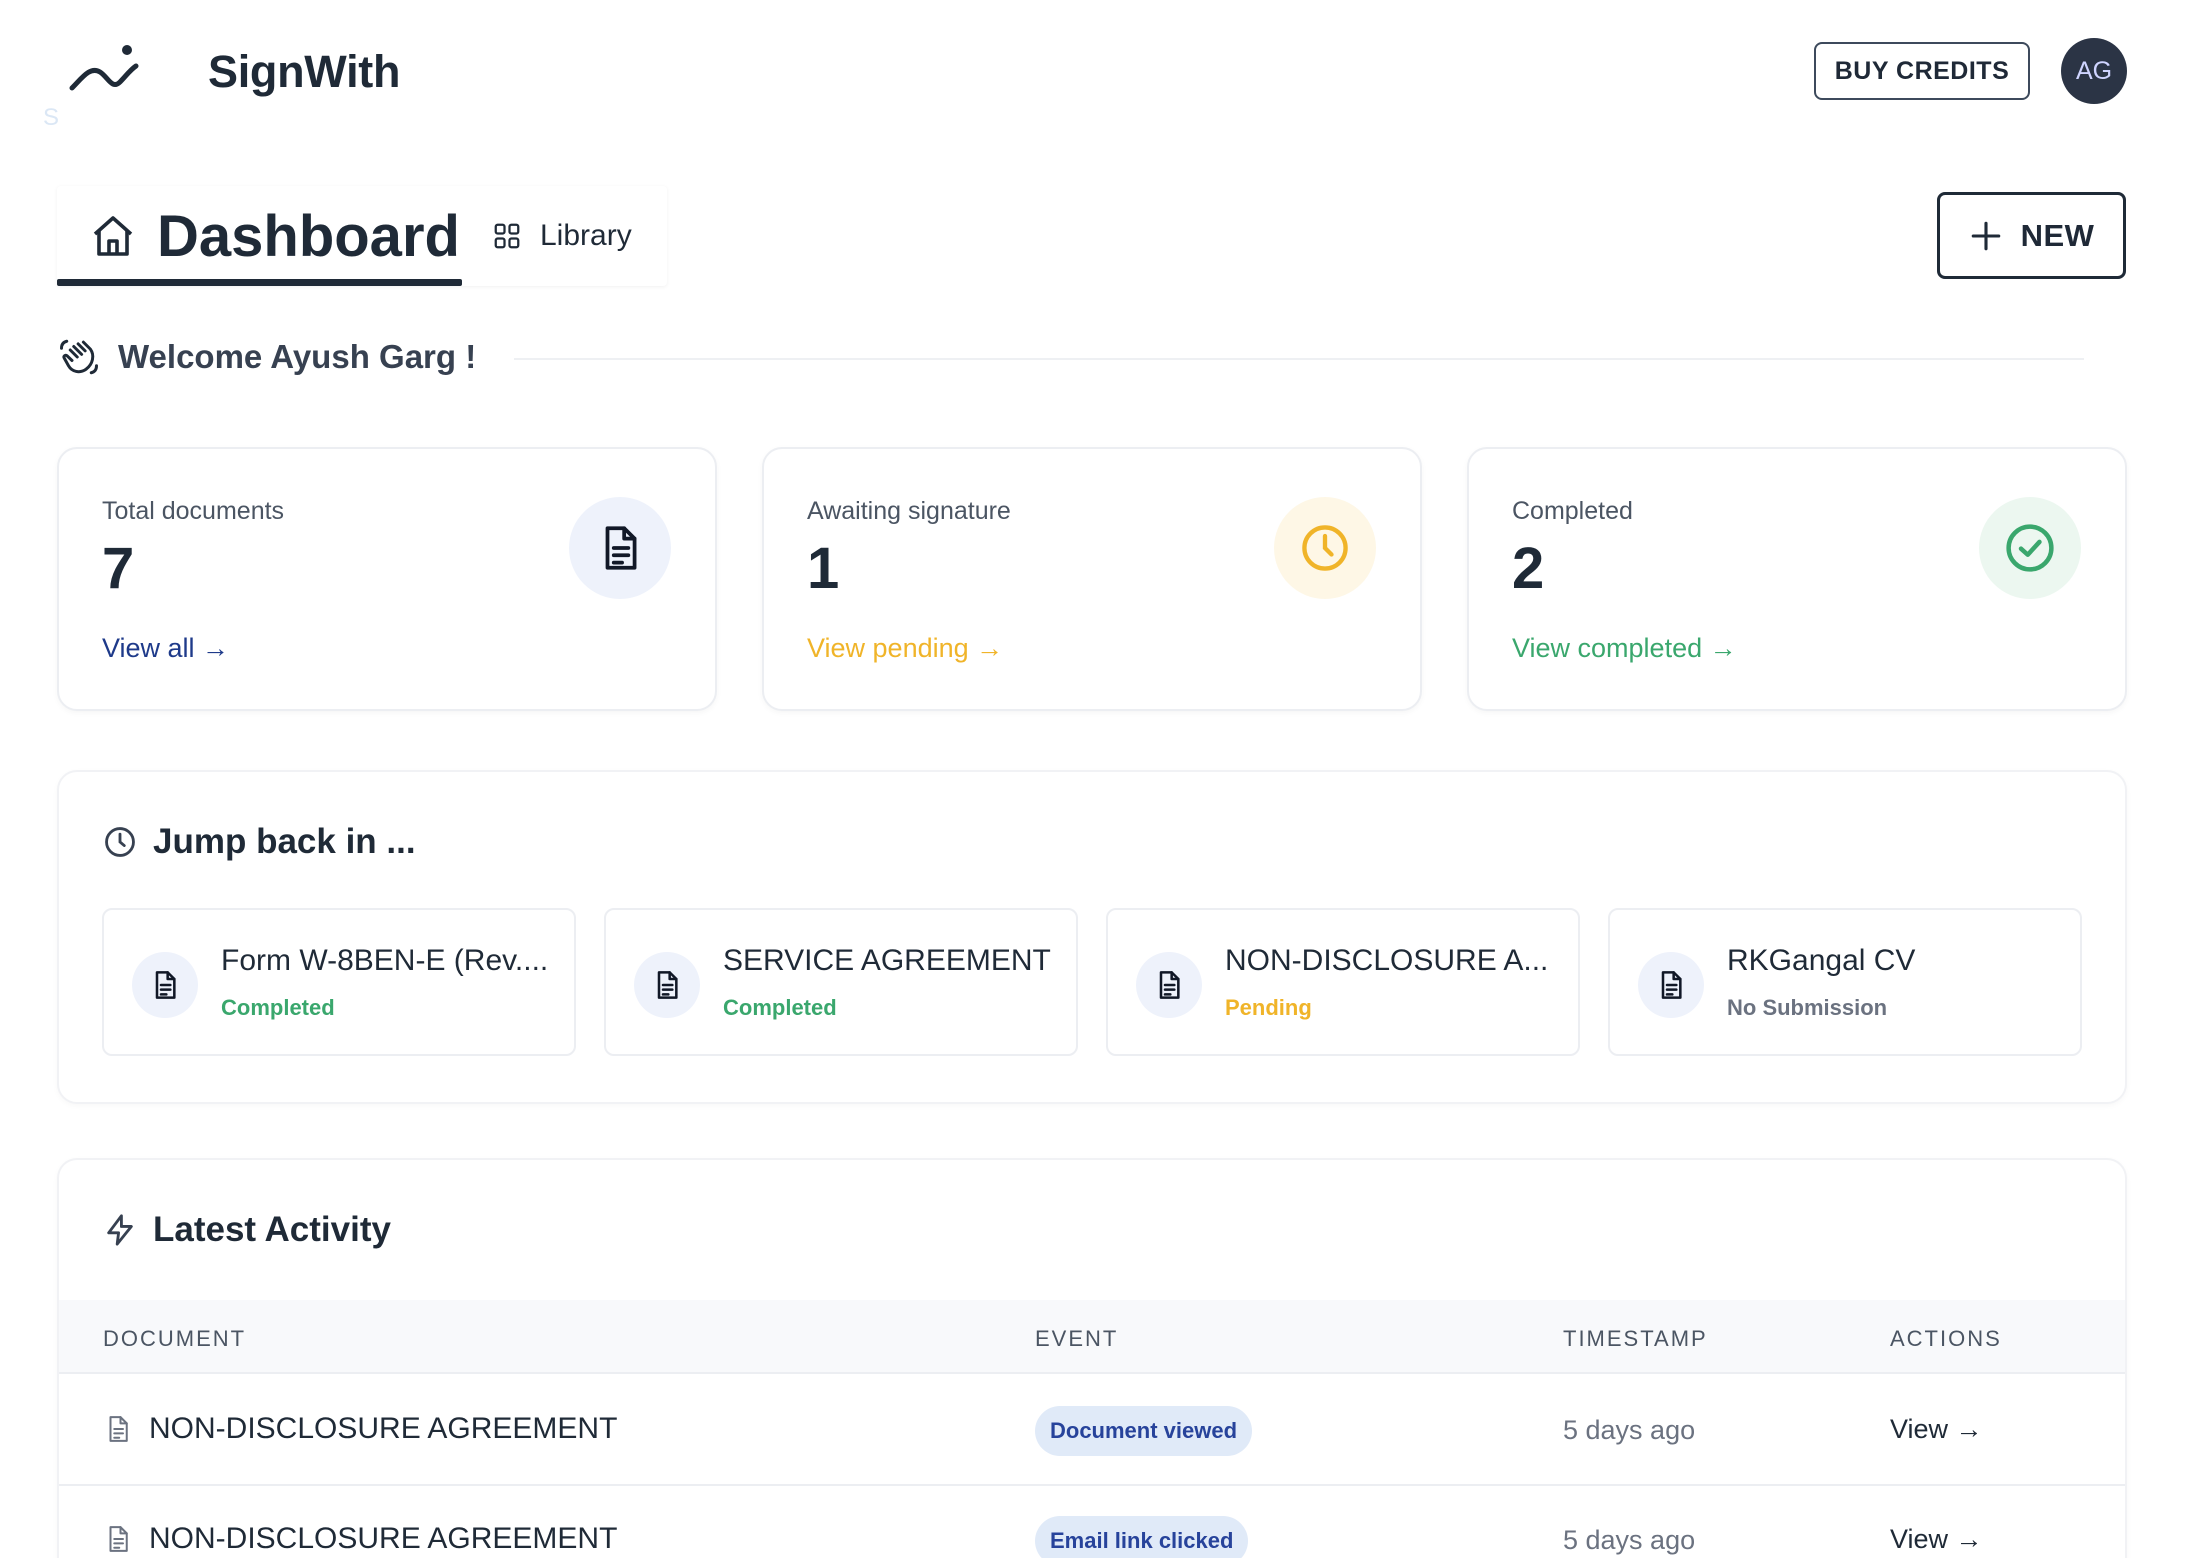  Describe the element at coordinates (1797, 579) in the screenshot. I see `stat-card-completed: Completed 2 View completed →` at that location.